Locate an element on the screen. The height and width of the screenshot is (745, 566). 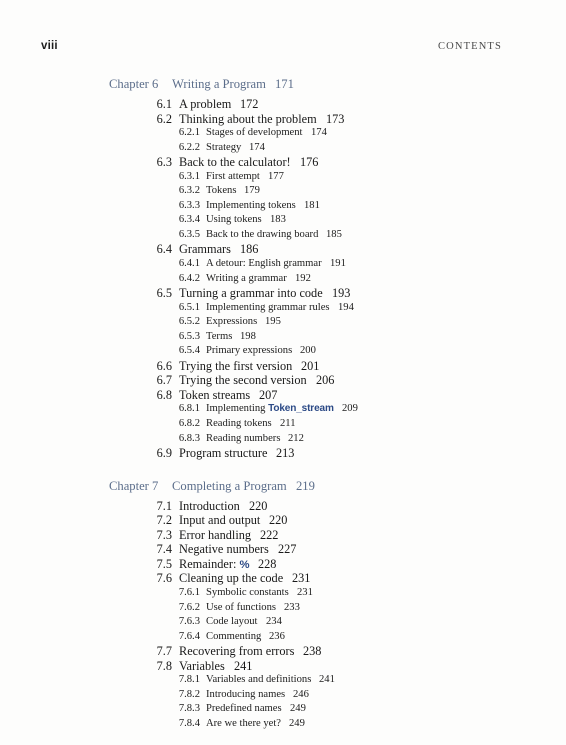
entry-title: Implementing grammar rules is located at coordinates (268, 307).